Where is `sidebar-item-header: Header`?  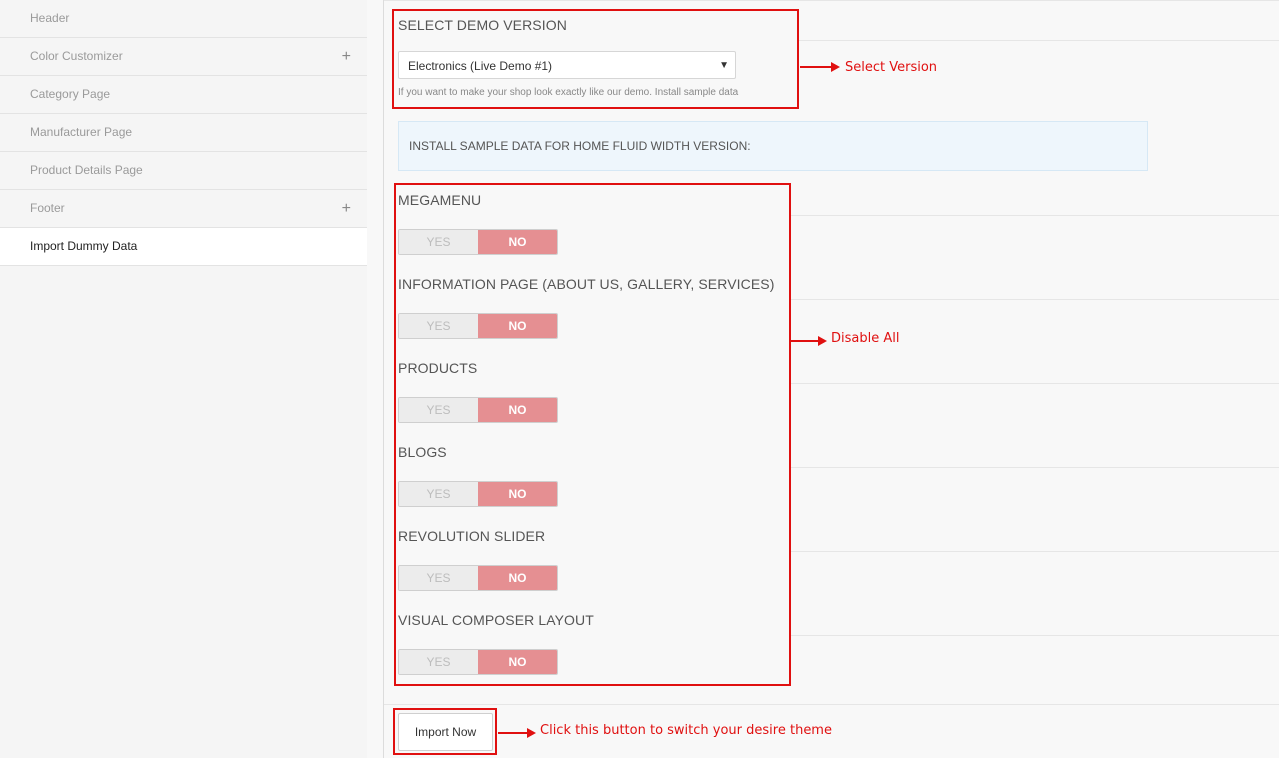
sidebar-item-header: Header is located at coordinates (183, 19).